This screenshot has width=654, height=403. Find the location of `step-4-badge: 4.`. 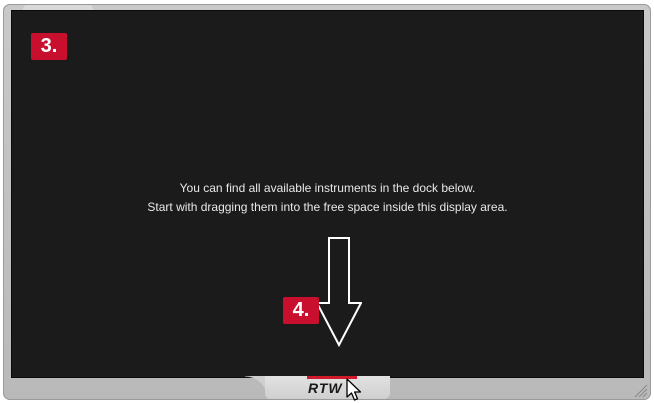

step-4-badge: 4. is located at coordinates (301, 310).